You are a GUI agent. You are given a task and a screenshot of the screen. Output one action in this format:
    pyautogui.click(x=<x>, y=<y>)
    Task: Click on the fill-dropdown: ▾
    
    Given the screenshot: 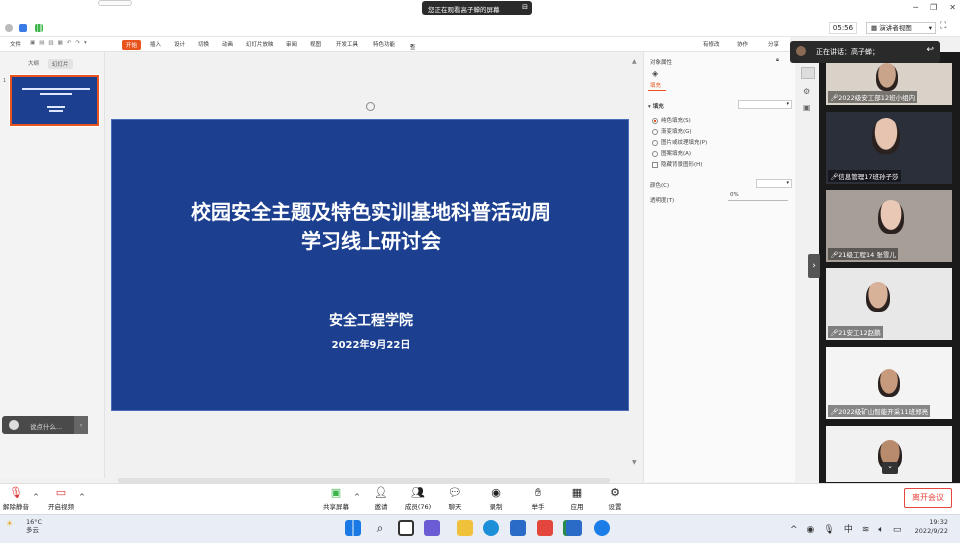 What is the action you would take?
    pyautogui.click(x=765, y=104)
    